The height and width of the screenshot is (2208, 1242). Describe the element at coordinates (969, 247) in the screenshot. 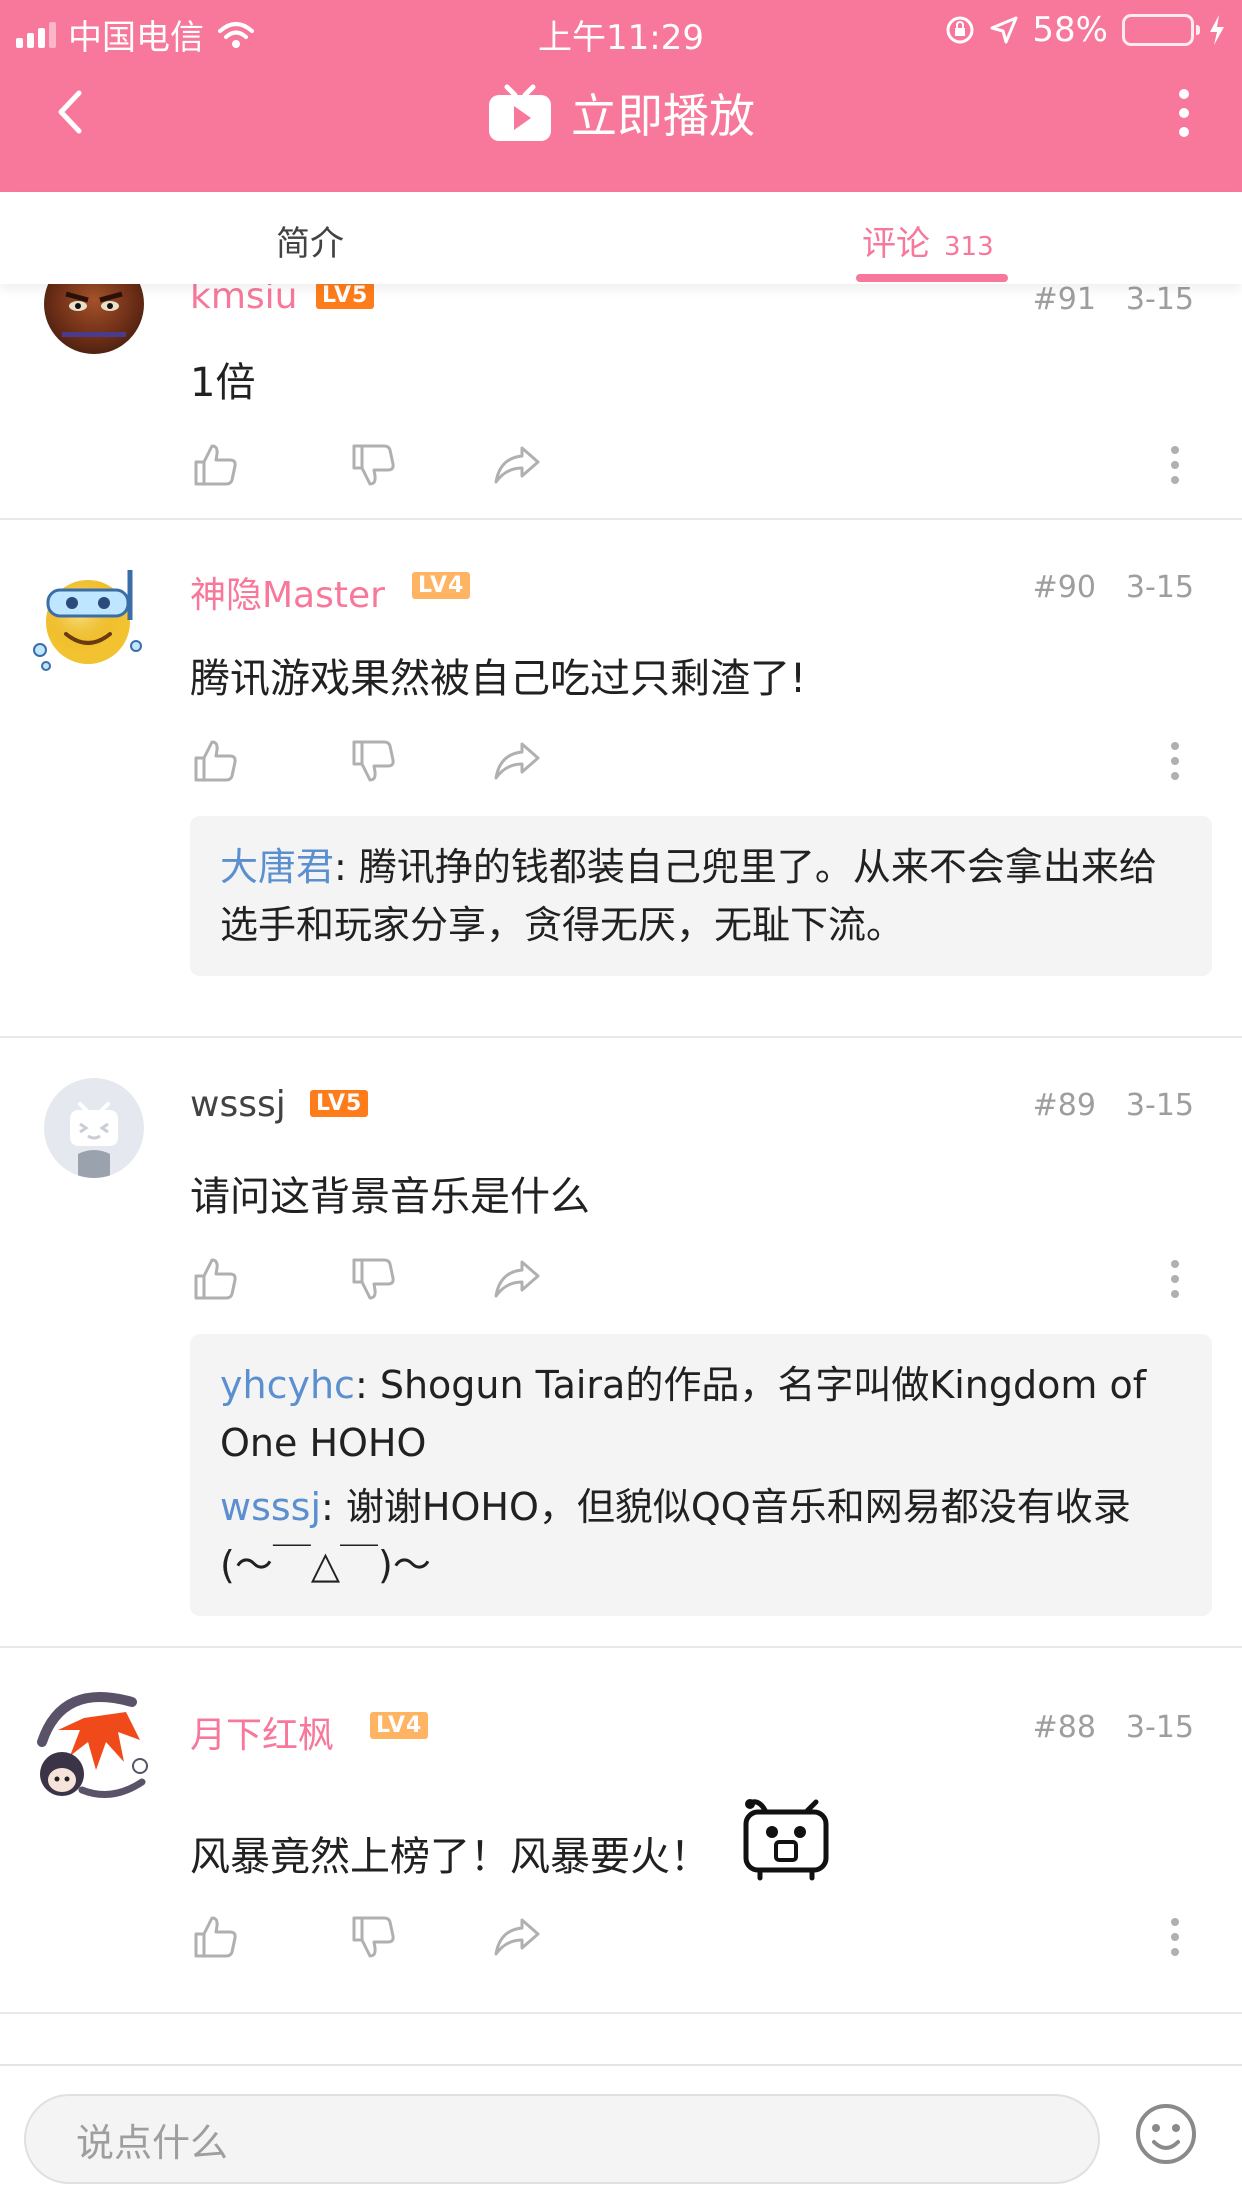

I see `comments-count: 313` at that location.